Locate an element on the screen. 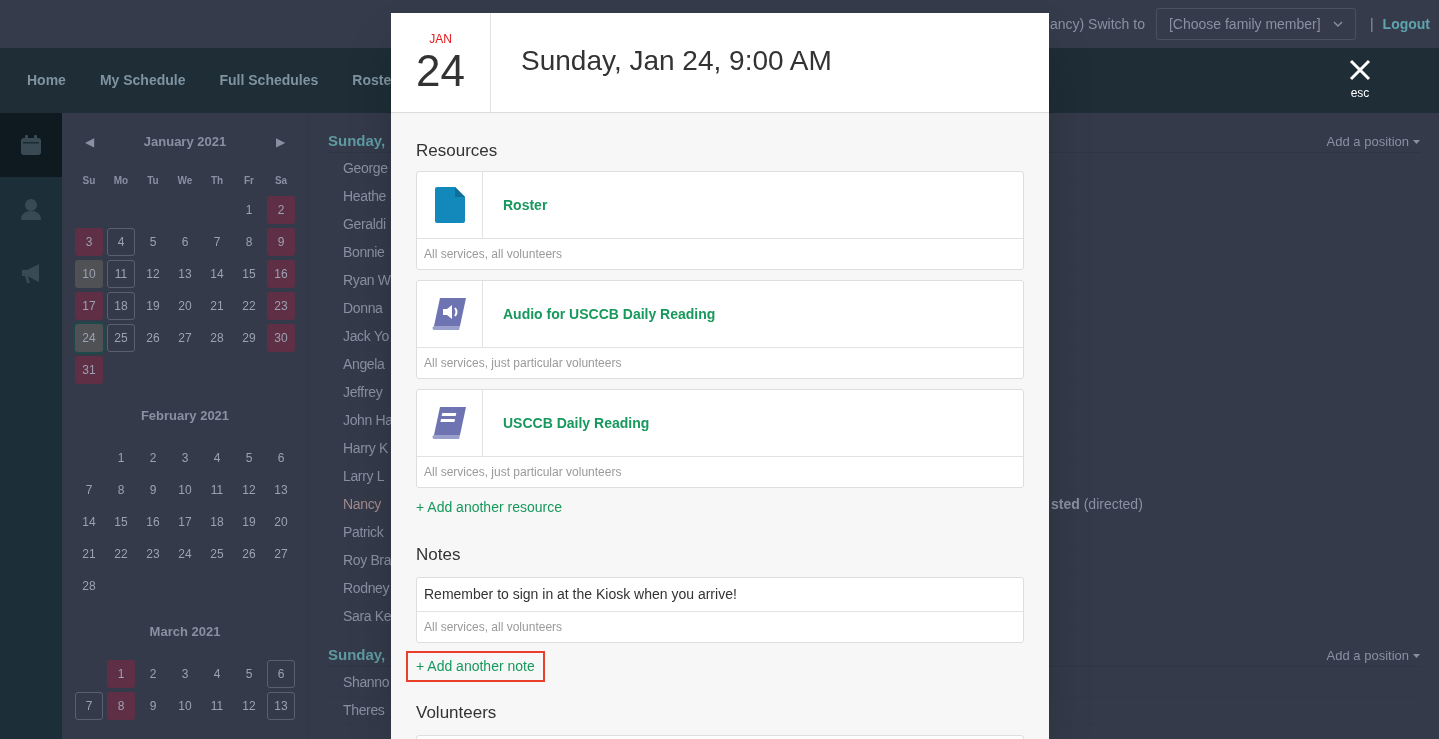 This screenshot has width=1439, height=739. resource-link: USCCB Daily Reading is located at coordinates (576, 423).